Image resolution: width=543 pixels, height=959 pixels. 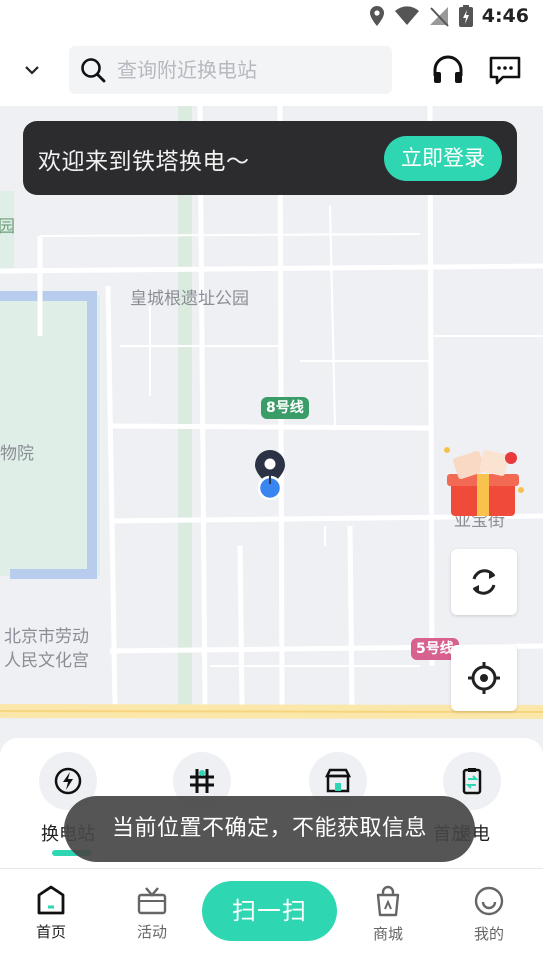 I want to click on scan-button: 扫一扫, so click(x=269, y=911).